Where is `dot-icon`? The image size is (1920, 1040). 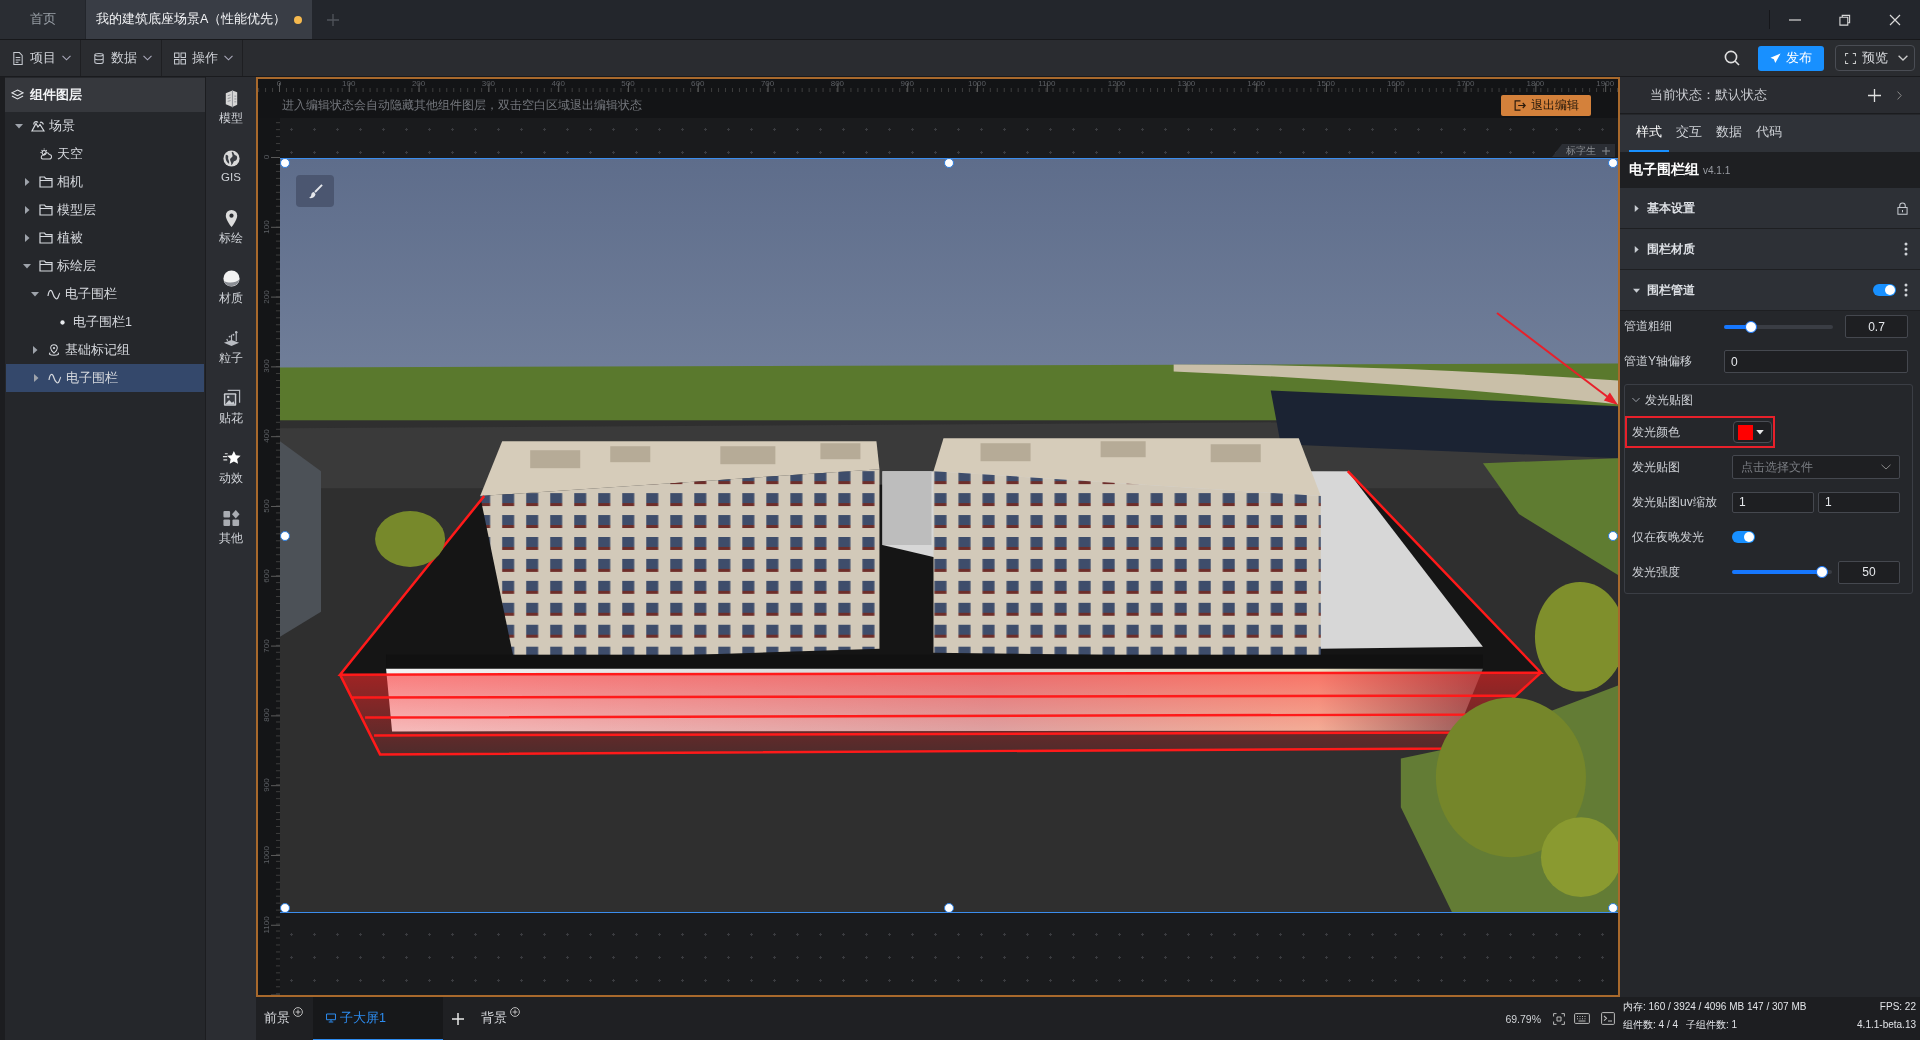
dot-icon is located at coordinates (62, 322).